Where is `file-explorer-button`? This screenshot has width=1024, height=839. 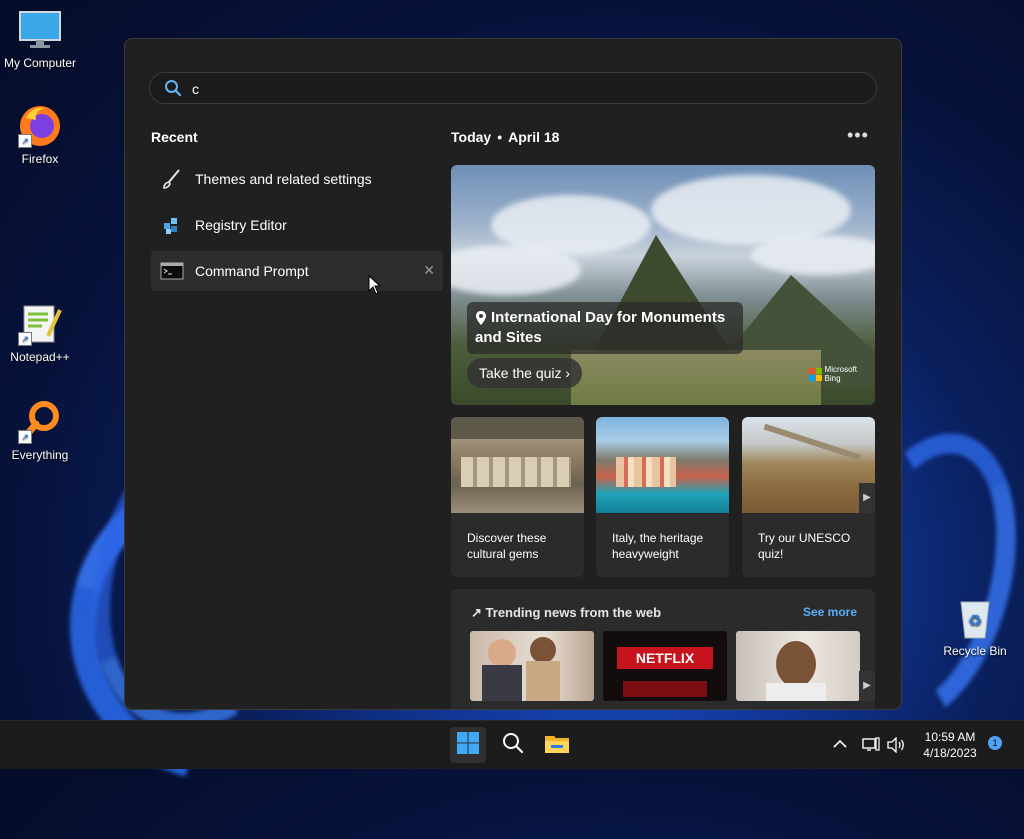
file-explorer-button is located at coordinates (557, 745).